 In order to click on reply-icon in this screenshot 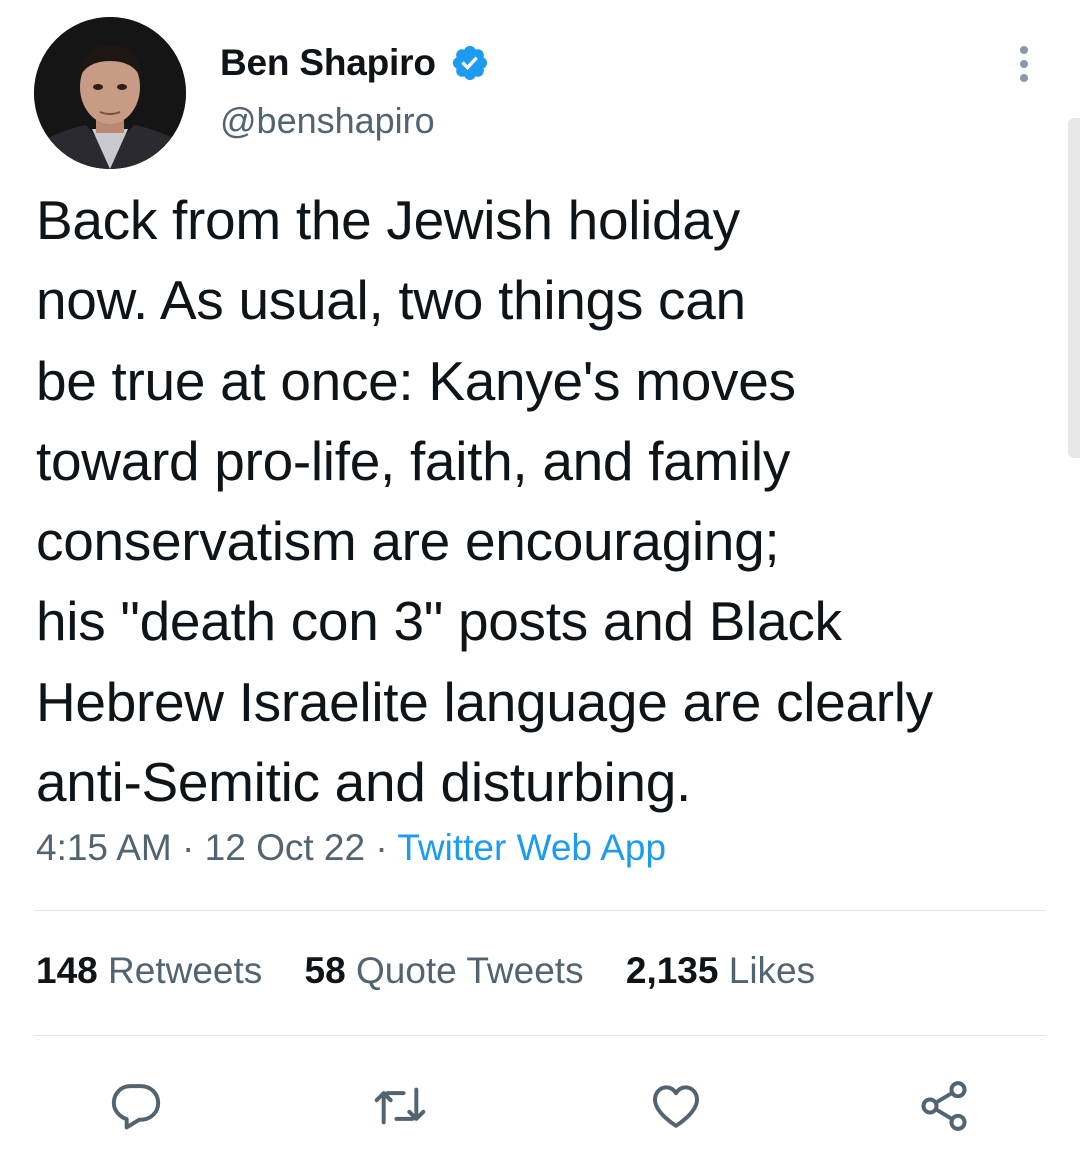, I will do `click(136, 1106)`.